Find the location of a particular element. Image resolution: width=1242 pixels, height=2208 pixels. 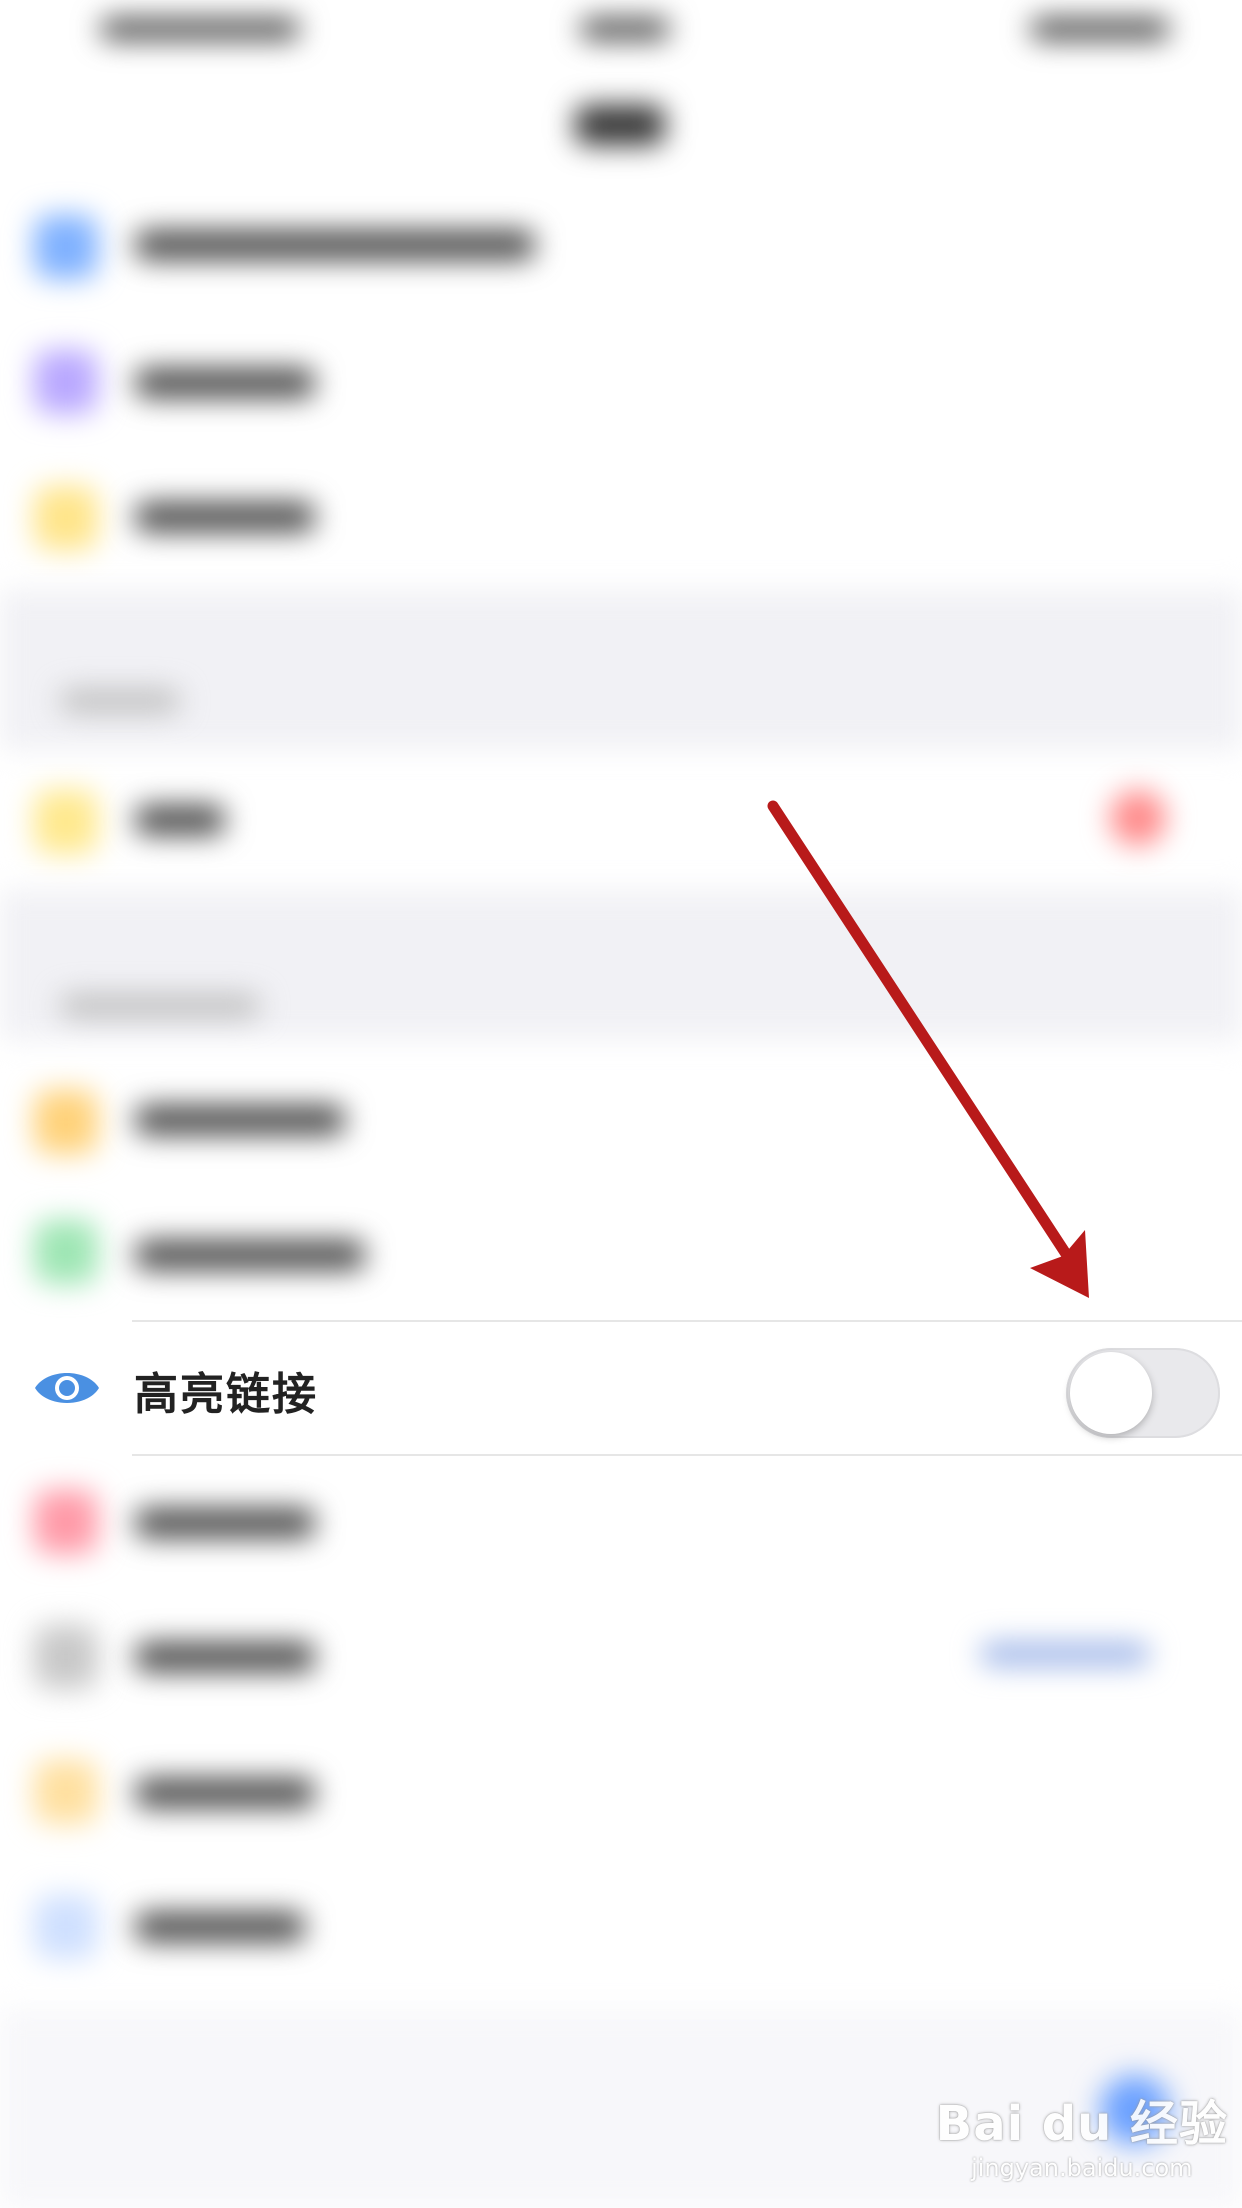

annotation-arrow is located at coordinates (928, 1049).